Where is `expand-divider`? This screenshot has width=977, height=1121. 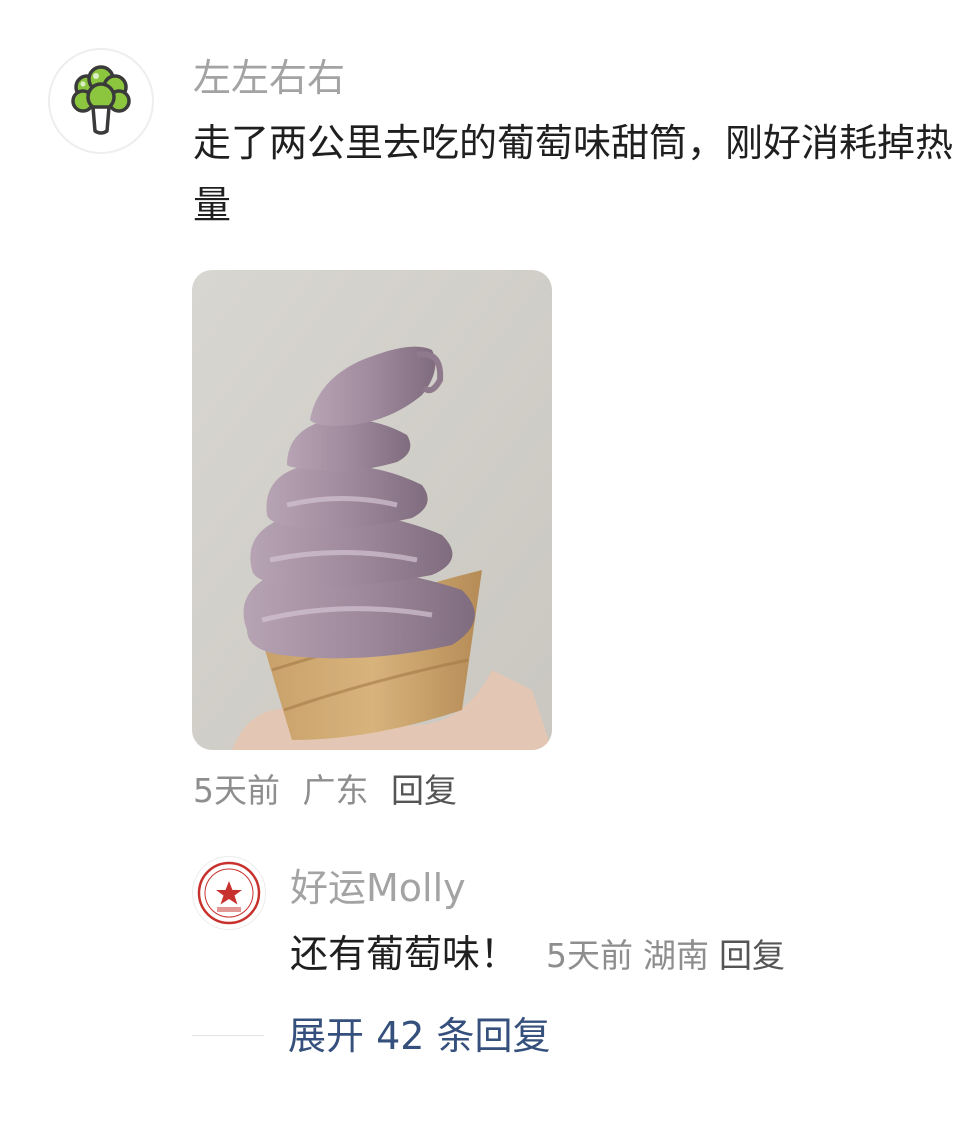 expand-divider is located at coordinates (228, 1035).